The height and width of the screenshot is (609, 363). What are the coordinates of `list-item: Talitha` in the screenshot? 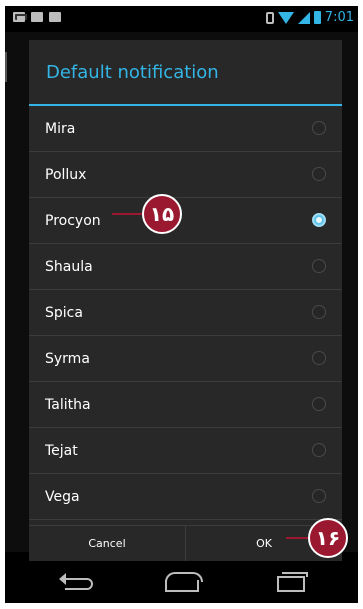 It's located at (185, 405).